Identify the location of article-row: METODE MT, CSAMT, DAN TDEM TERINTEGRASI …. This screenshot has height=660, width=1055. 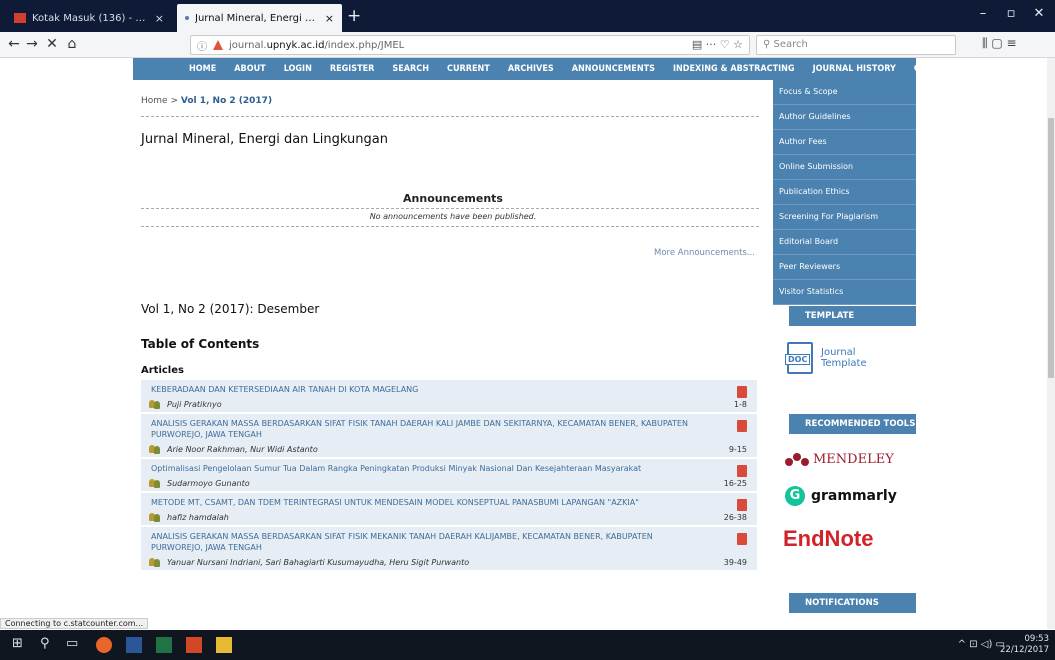
(449, 510).